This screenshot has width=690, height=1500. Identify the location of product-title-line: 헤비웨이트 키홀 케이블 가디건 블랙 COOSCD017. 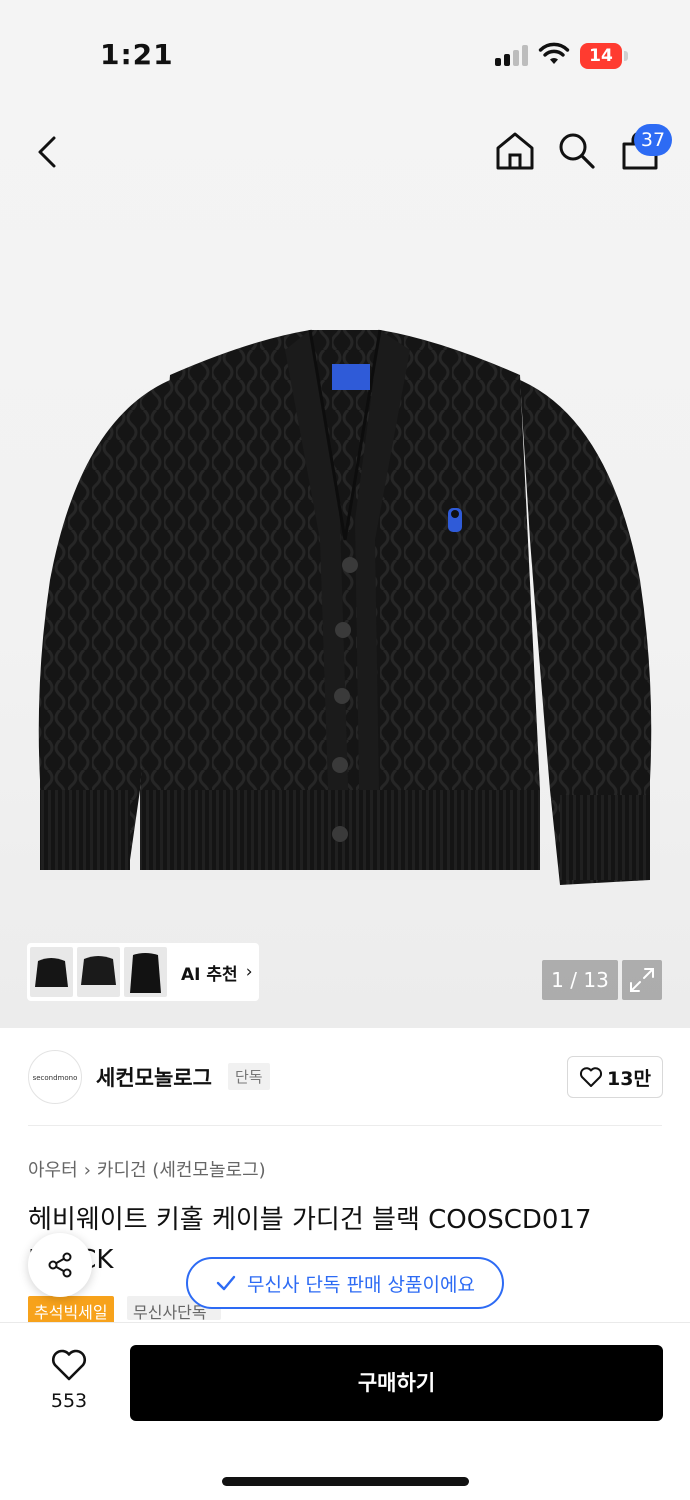
(310, 1220).